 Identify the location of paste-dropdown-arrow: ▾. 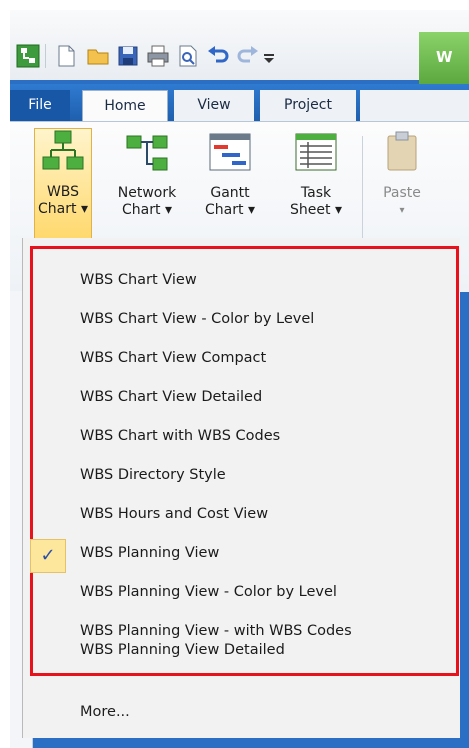
(402, 210).